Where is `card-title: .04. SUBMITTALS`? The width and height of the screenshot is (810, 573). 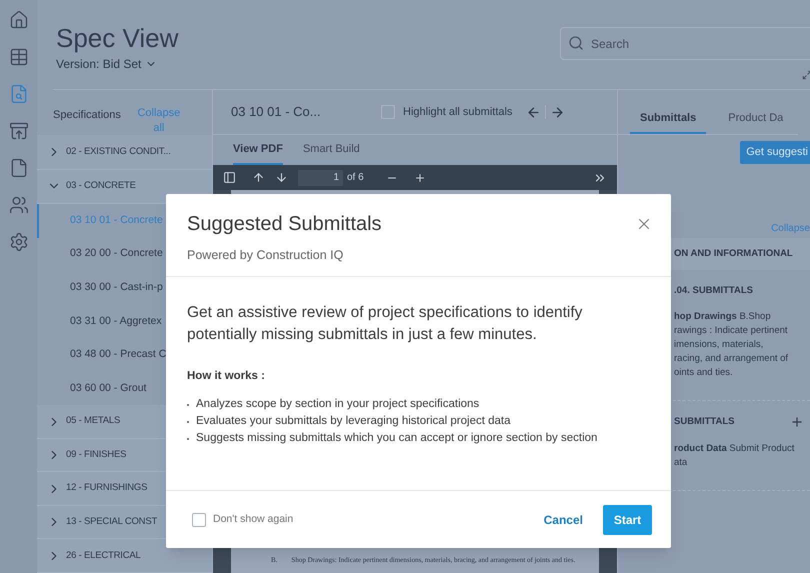 card-title: .04. SUBMITTALS is located at coordinates (713, 291).